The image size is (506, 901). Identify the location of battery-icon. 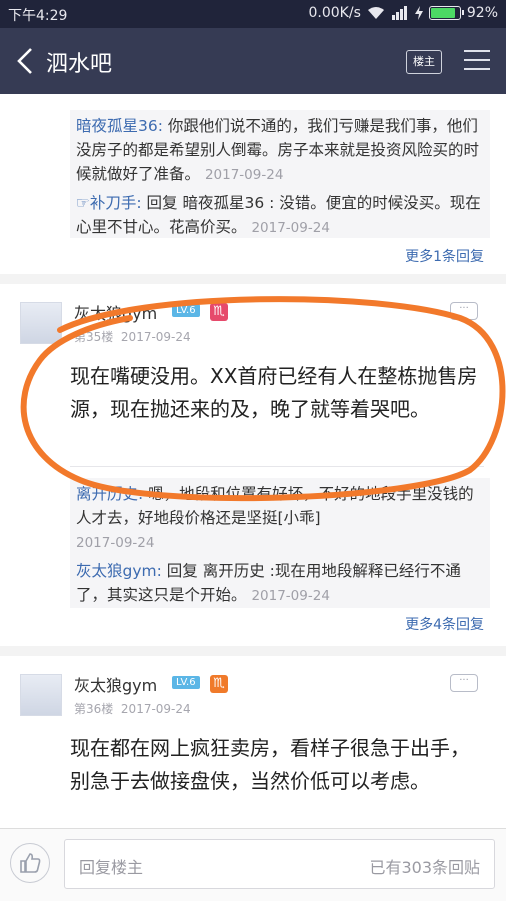
(446, 13).